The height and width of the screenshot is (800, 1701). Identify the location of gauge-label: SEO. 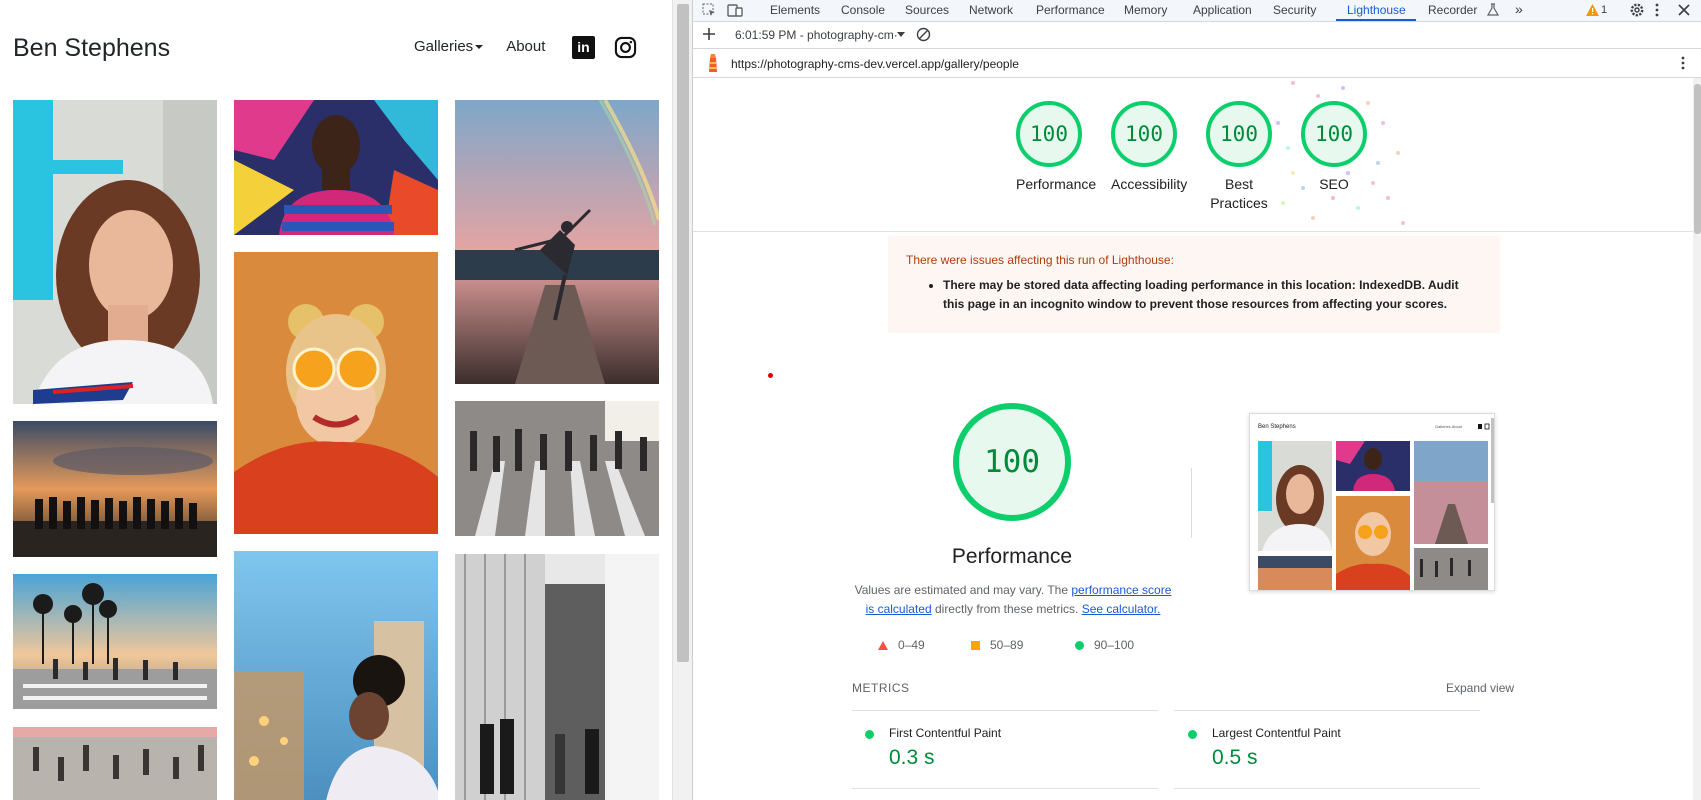
(1334, 184).